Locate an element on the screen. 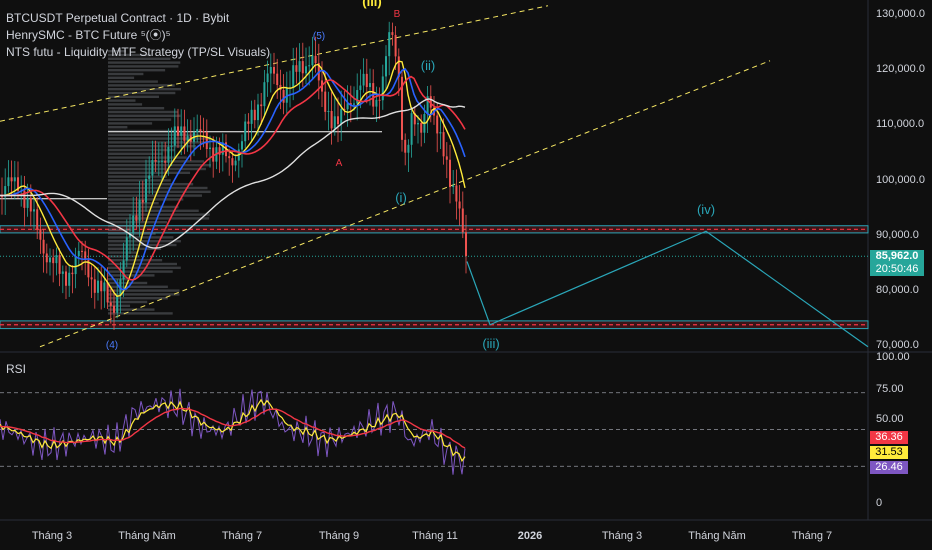 The height and width of the screenshot is (550, 932). rsi-value-badge: 36.36 is located at coordinates (889, 437).